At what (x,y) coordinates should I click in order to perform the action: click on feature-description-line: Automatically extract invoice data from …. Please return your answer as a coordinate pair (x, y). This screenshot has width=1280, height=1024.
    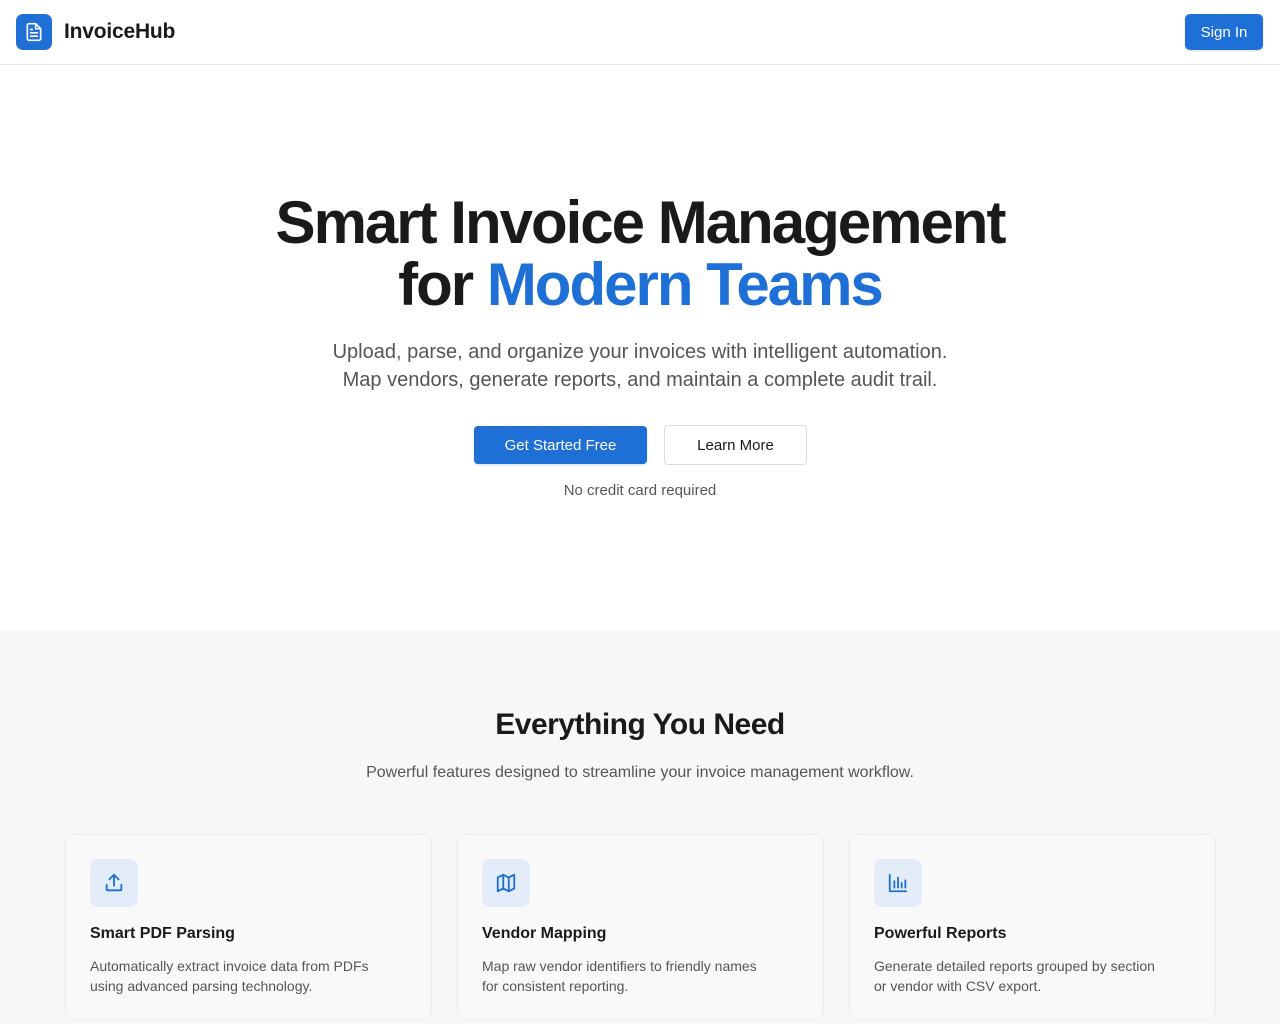
    Looking at the image, I should click on (229, 966).